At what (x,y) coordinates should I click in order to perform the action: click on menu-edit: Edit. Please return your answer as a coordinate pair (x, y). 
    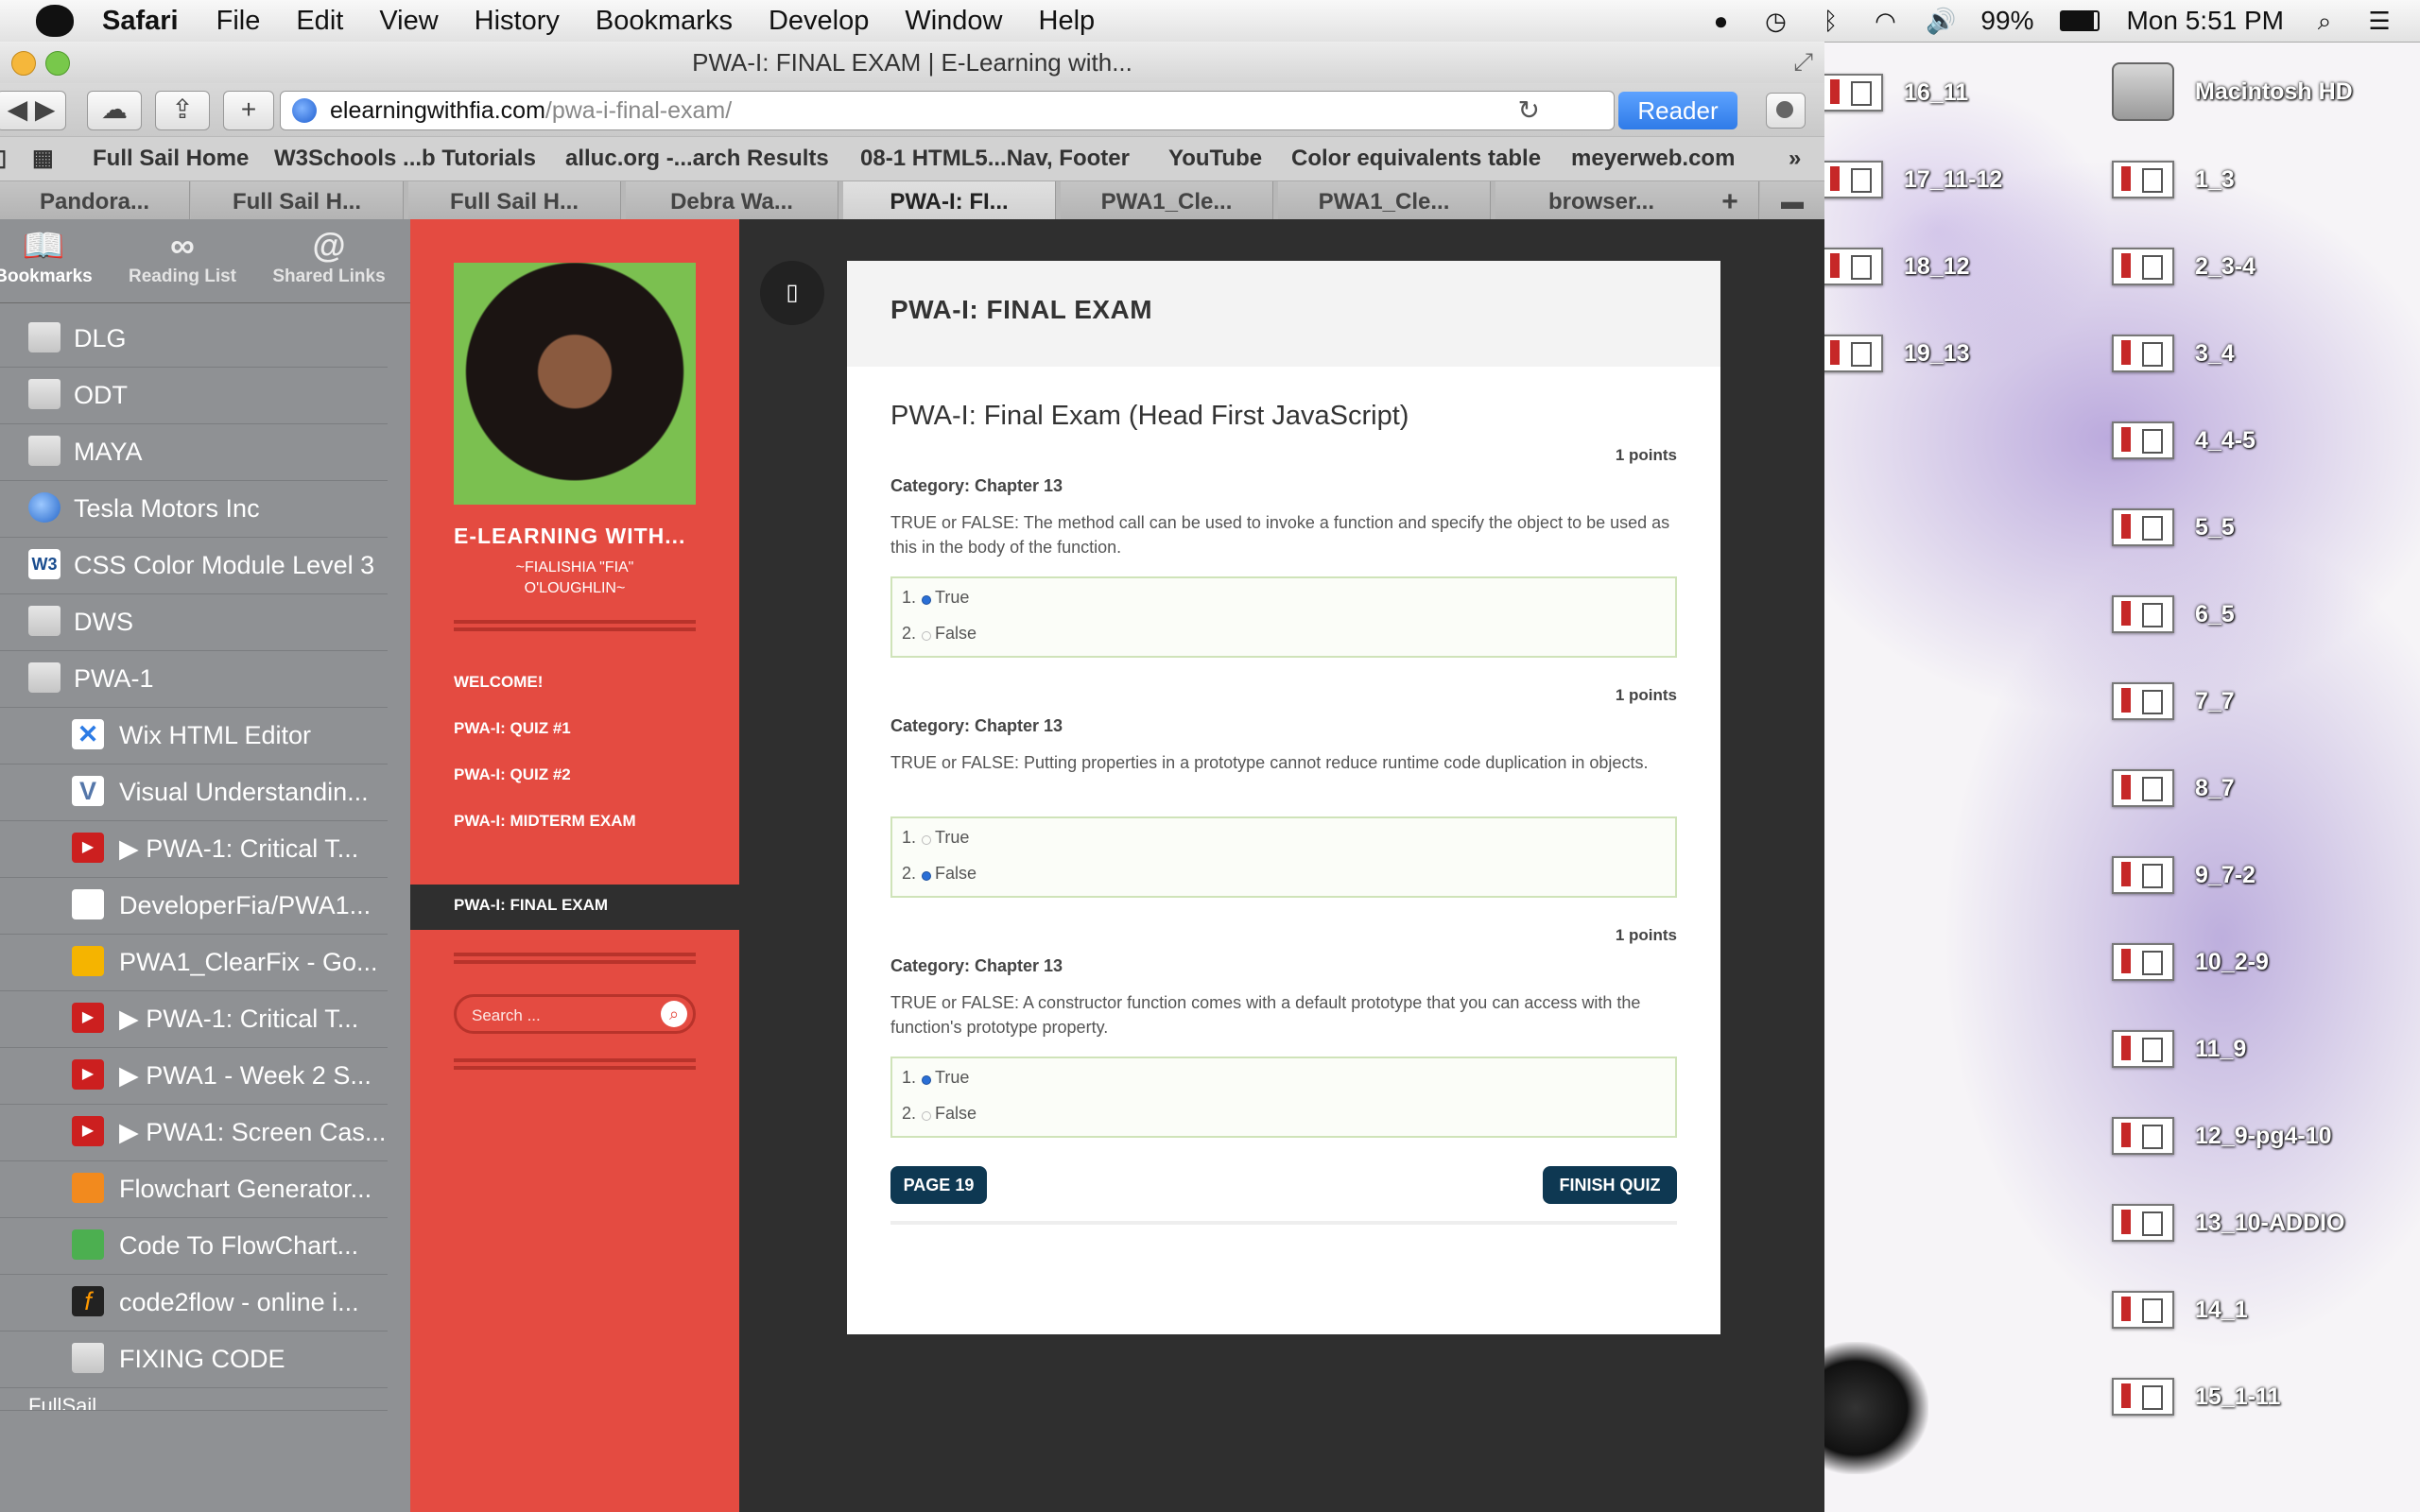
    Looking at the image, I should click on (319, 21).